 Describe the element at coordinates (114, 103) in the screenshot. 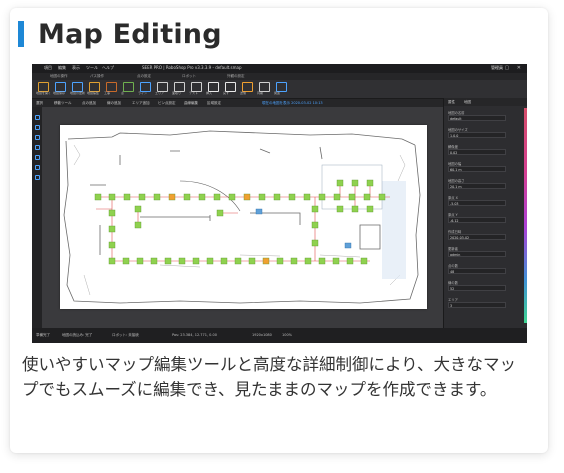

I see `tool-button: 線の追加` at that location.